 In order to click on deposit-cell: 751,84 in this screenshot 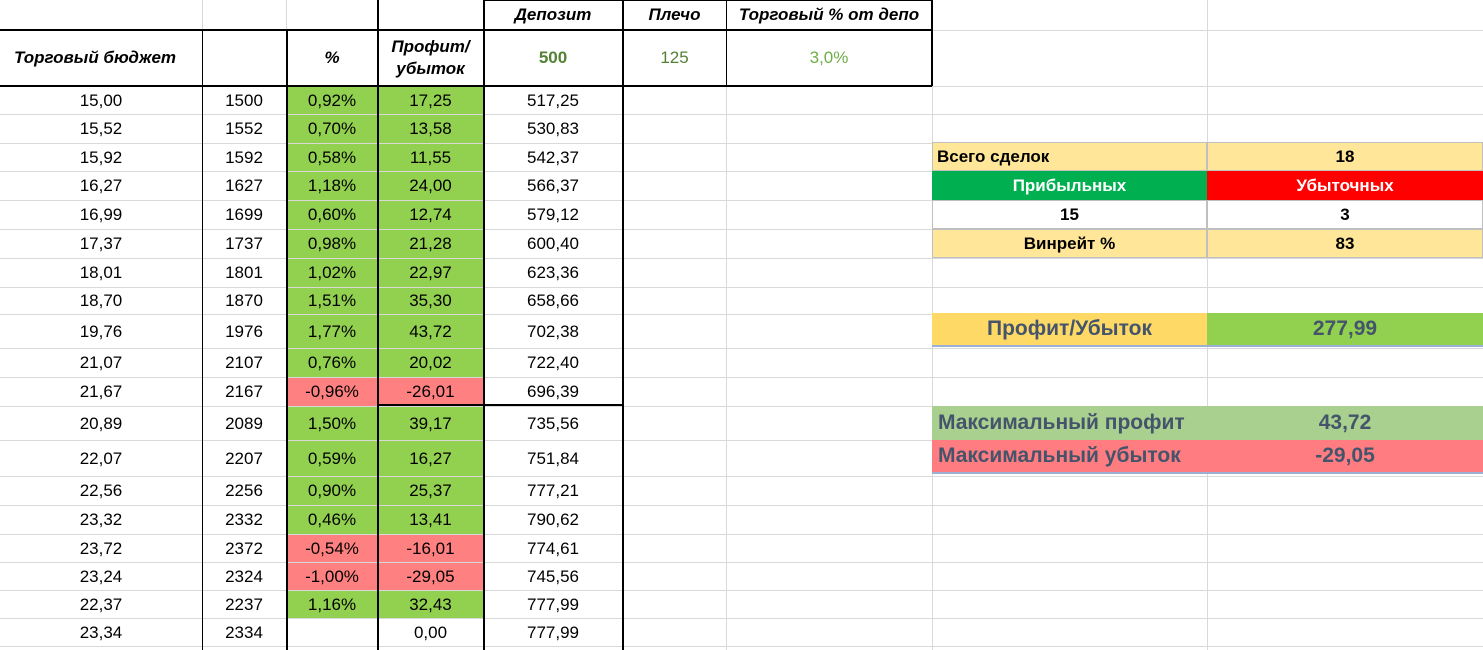, I will do `click(553, 458)`.